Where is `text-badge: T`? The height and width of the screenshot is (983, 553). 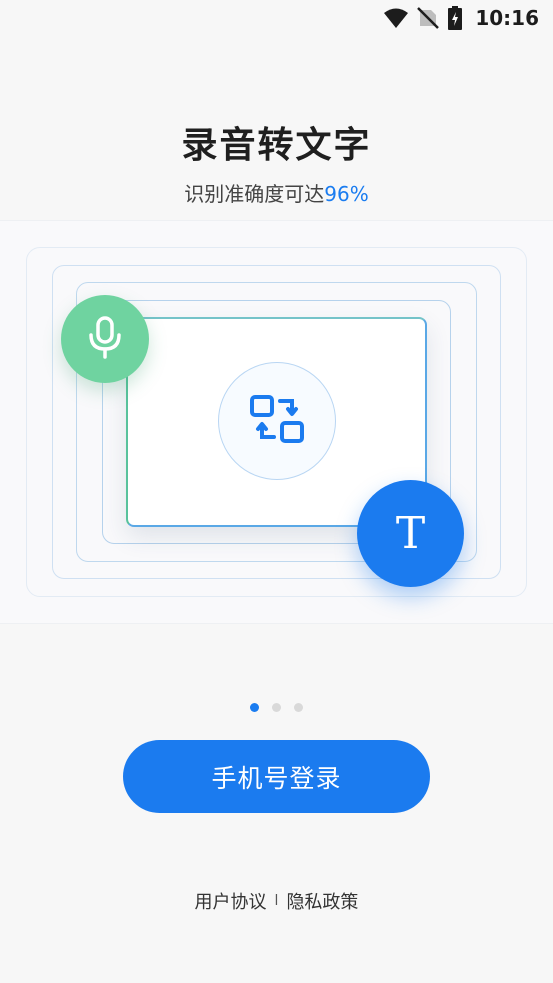 text-badge: T is located at coordinates (410, 533).